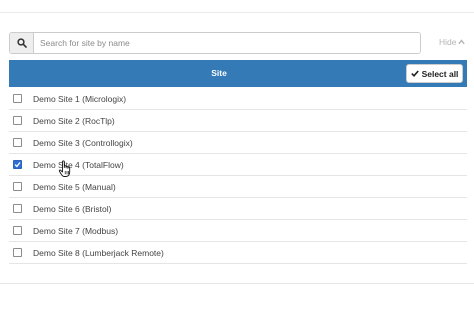  Describe the element at coordinates (238, 121) in the screenshot. I see `site-row: Demo Site 2 (RocTlp)` at that location.